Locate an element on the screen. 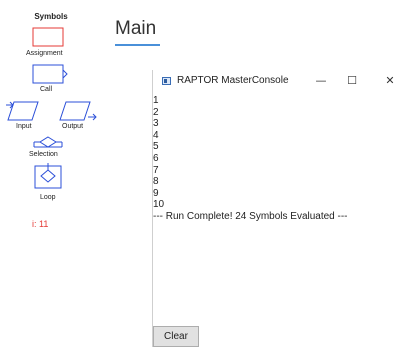 The image size is (404, 347). console-line: 6 is located at coordinates (156, 158).